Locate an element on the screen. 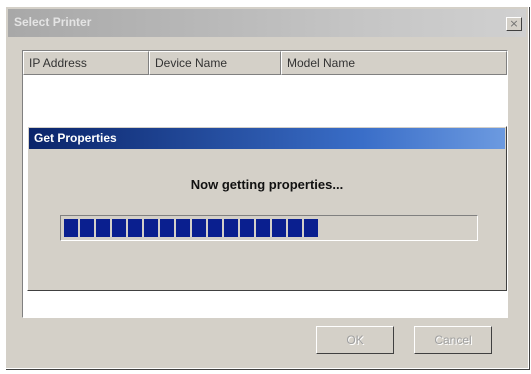  progress-fill is located at coordinates (269, 228).